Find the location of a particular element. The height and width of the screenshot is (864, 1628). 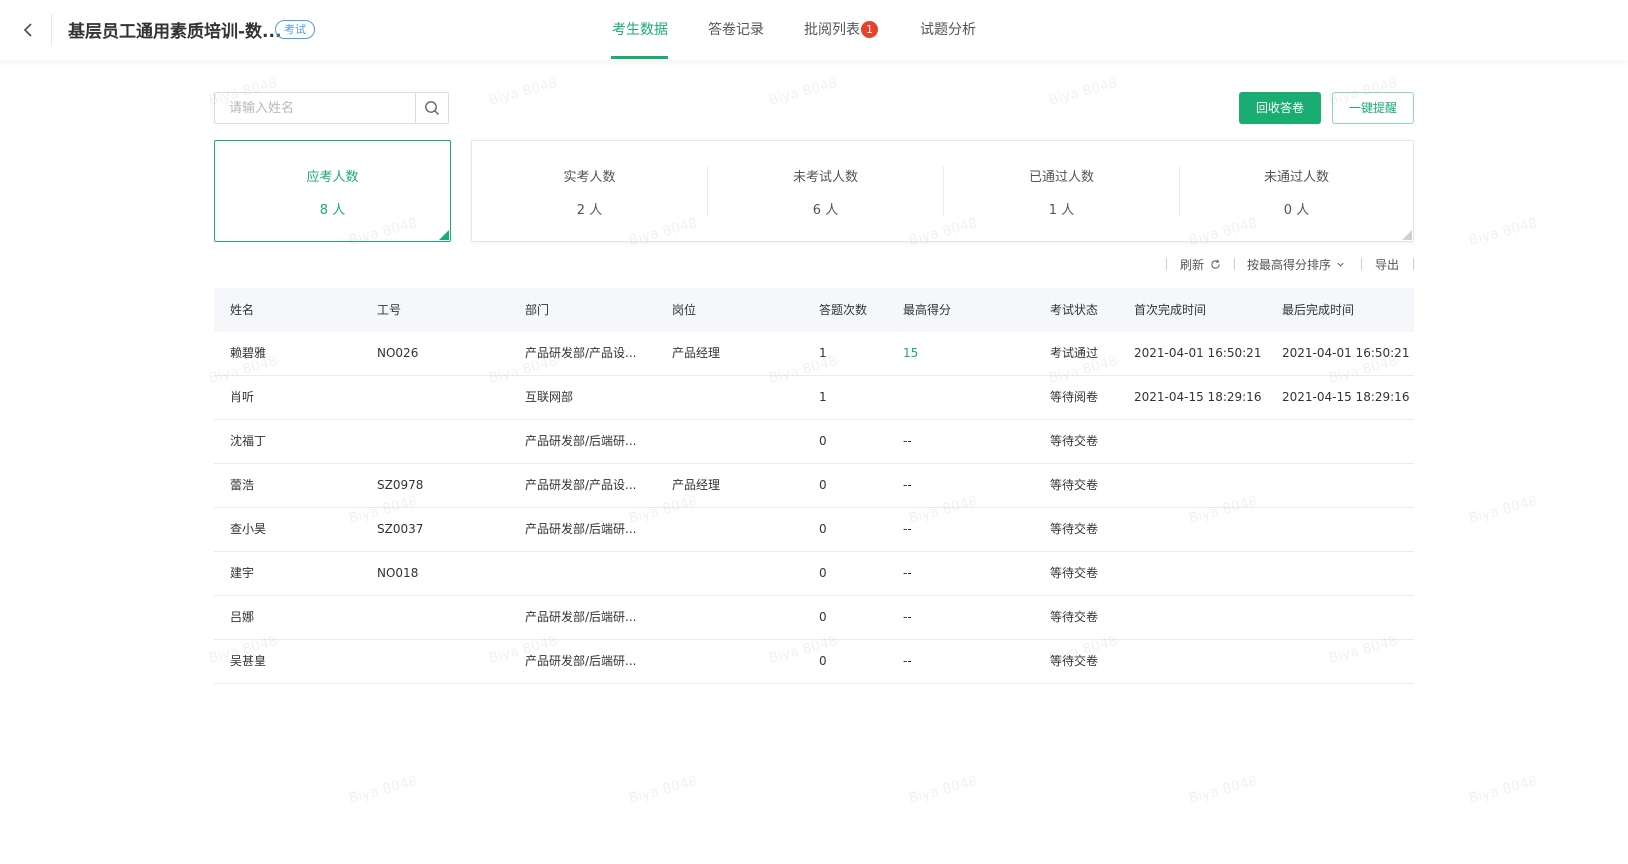

refresh-button: 刷新 is located at coordinates (1200, 264).